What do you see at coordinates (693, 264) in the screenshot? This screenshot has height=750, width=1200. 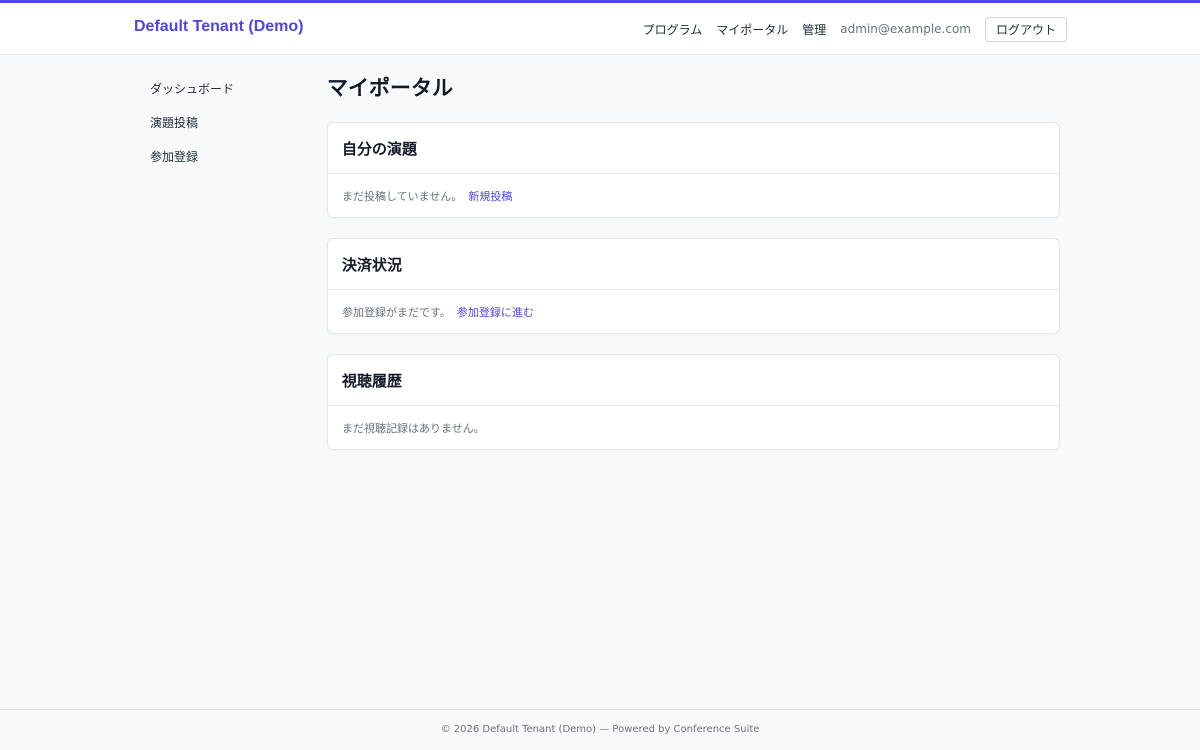 I see `card-header: 決済状況` at bounding box center [693, 264].